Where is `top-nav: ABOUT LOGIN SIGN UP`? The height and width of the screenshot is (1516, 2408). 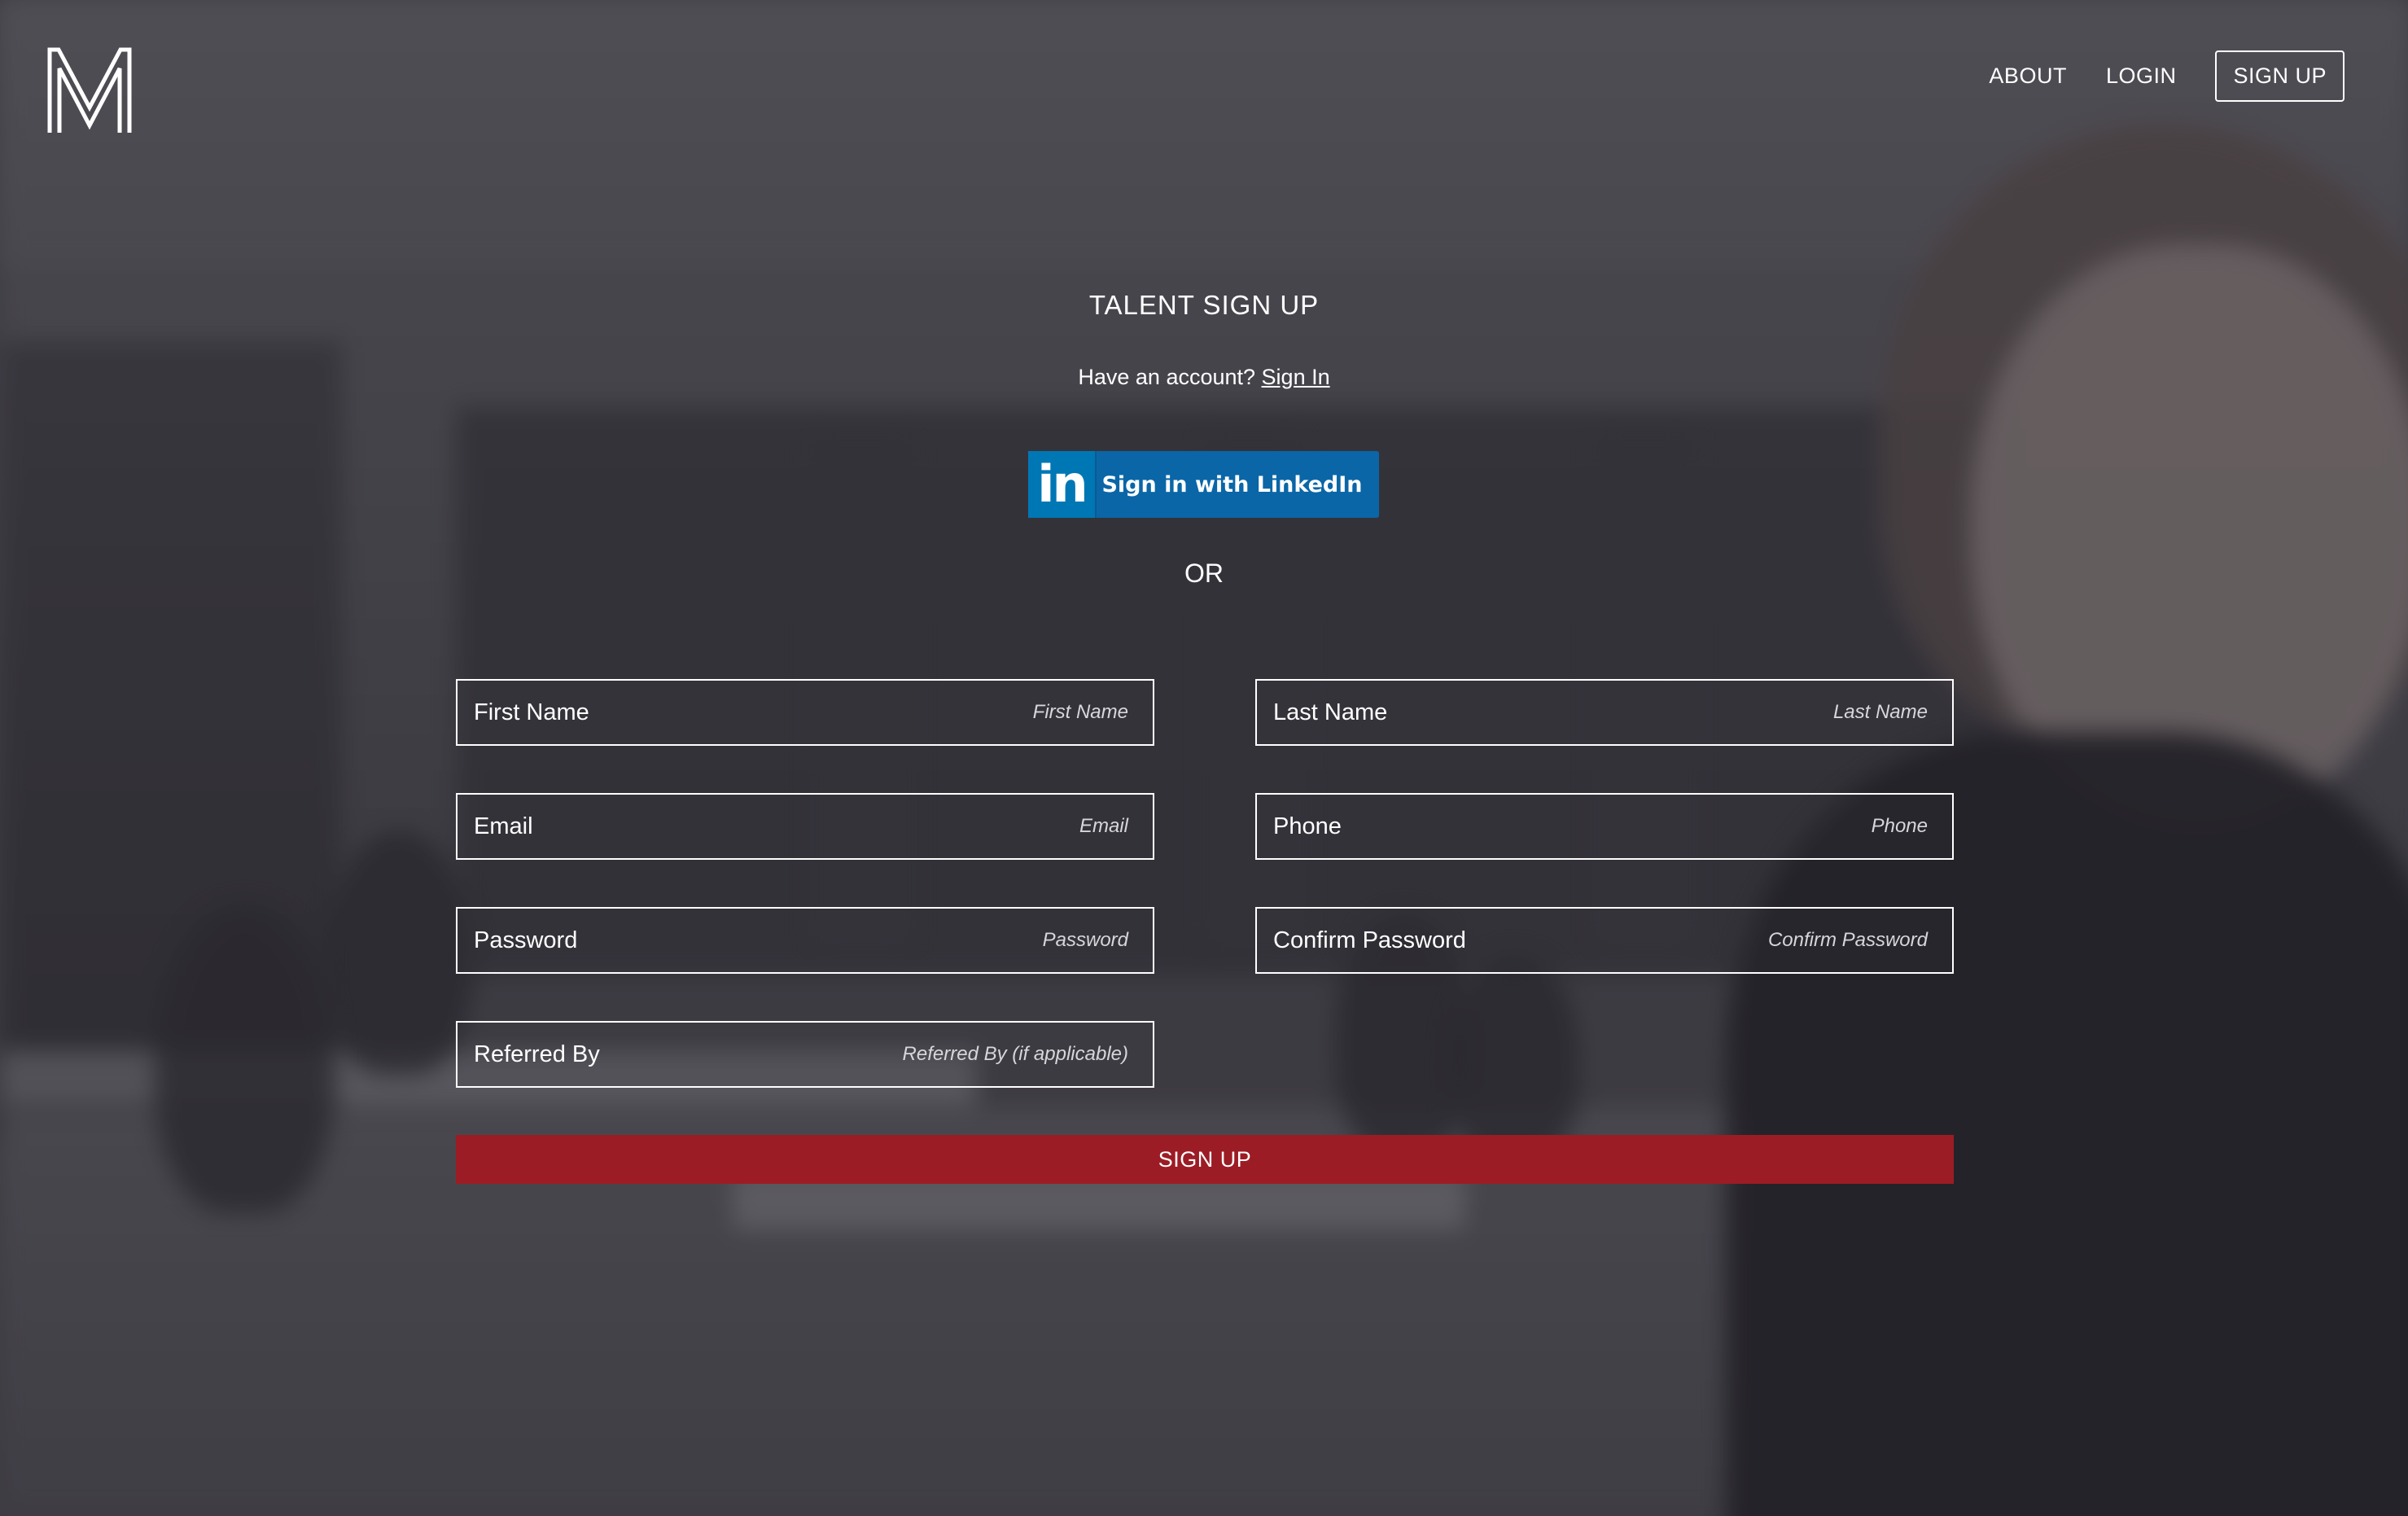
top-nav: ABOUT LOGIN SIGN UP is located at coordinates (2148, 76).